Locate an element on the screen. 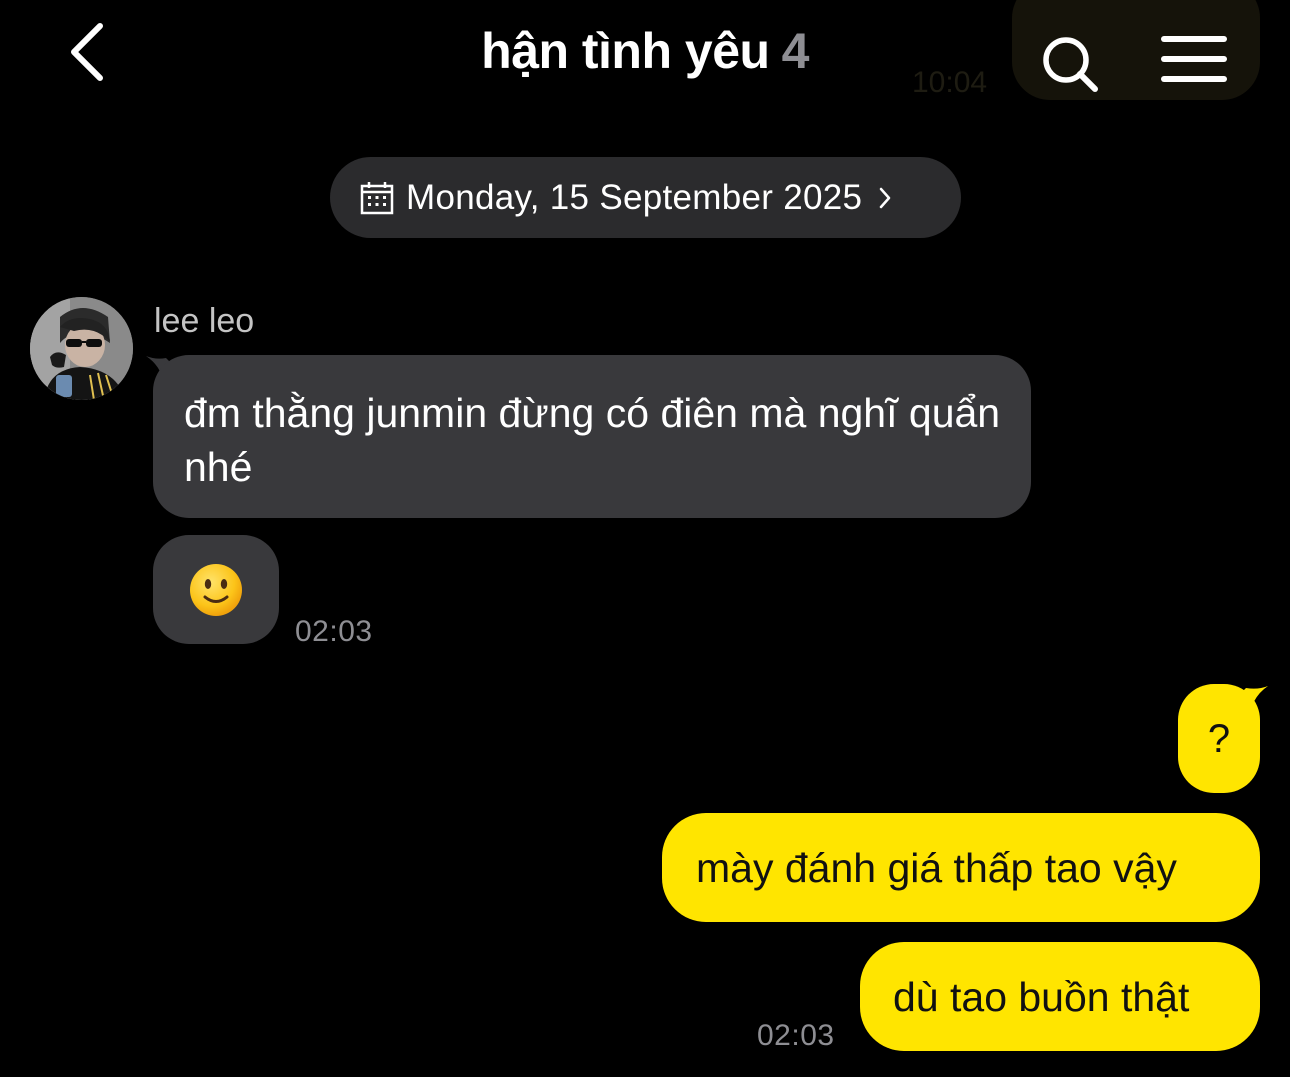  message-bubble-outgoing: dù tao buồn thật is located at coordinates (1060, 996).